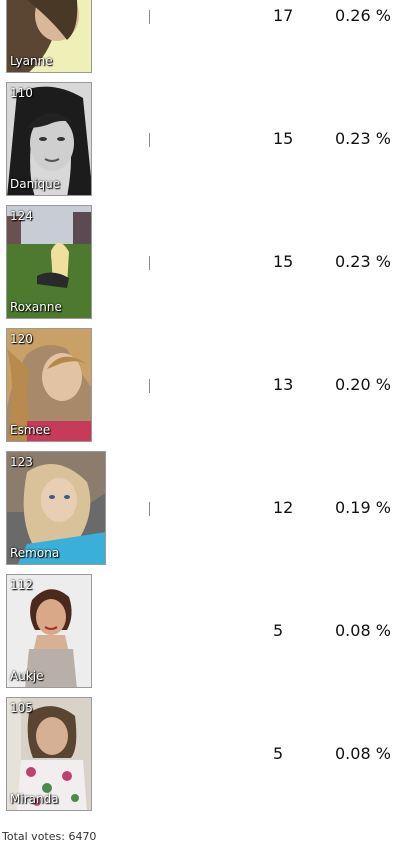  I want to click on contestant-number: 124, so click(21, 216).